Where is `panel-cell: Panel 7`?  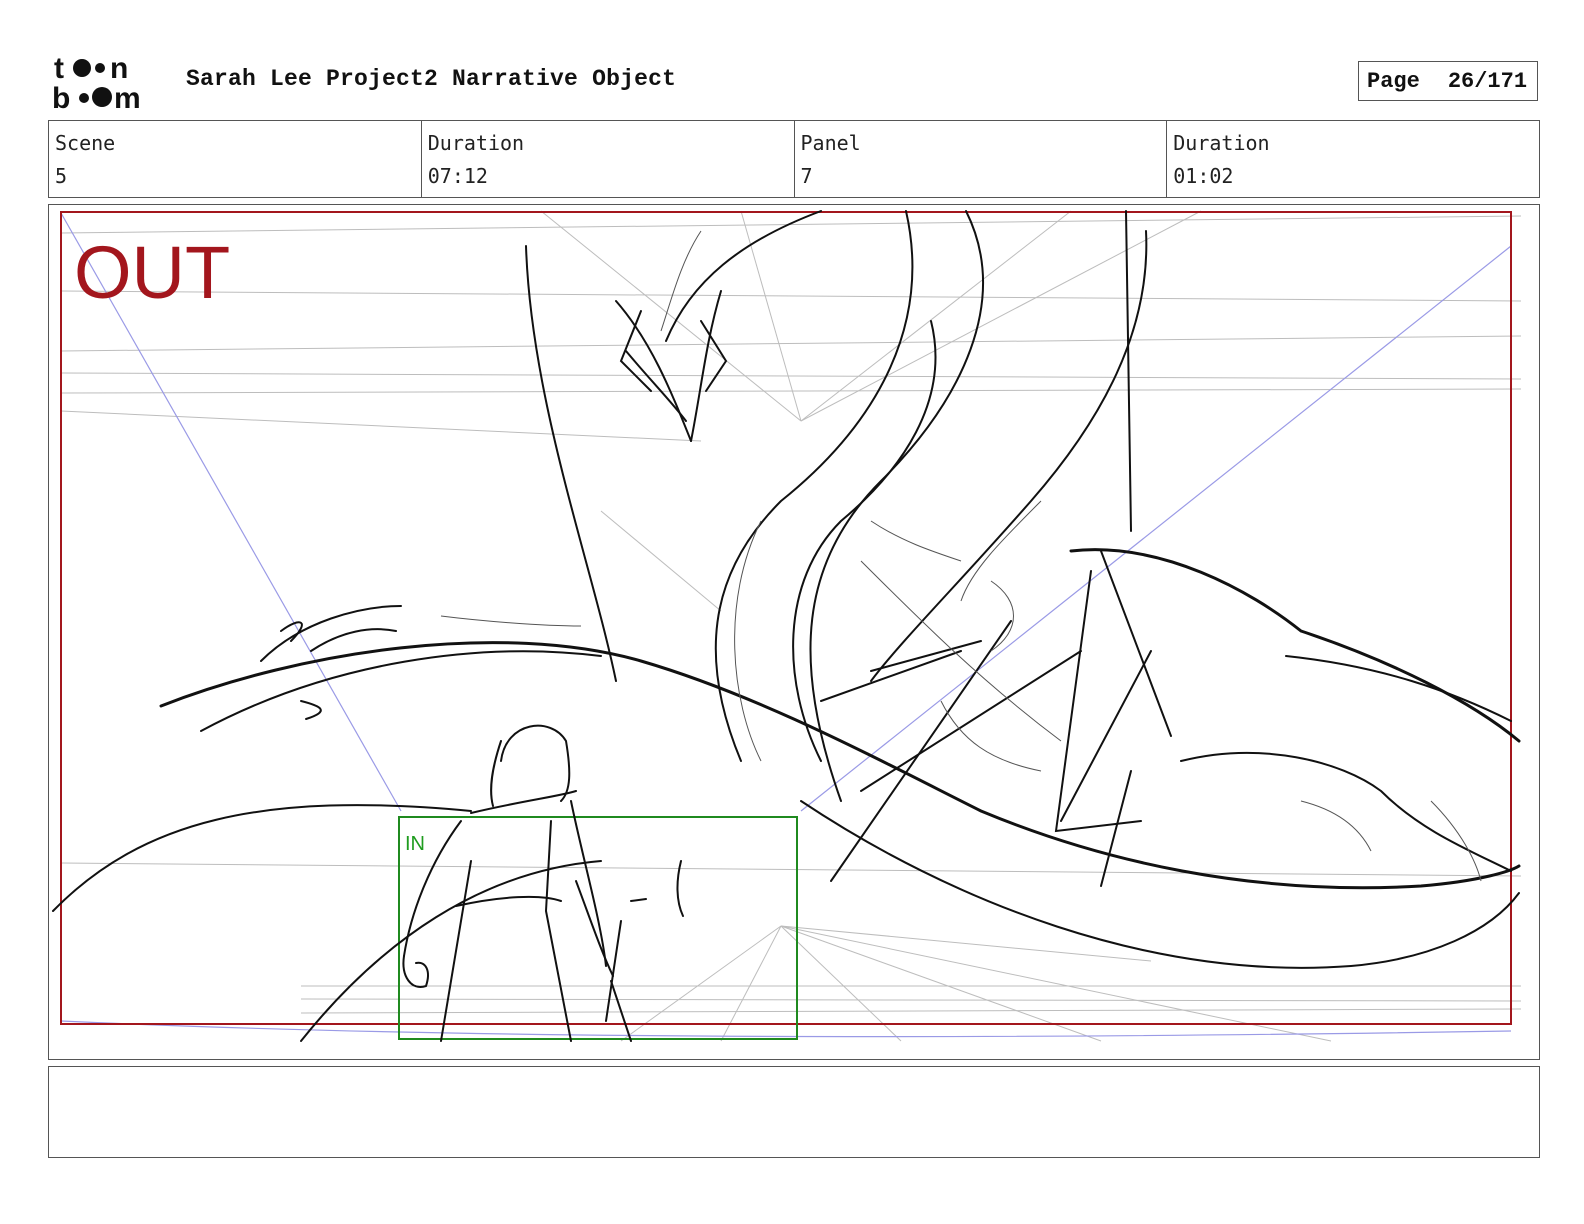
panel-cell: Panel 7 is located at coordinates (981, 159).